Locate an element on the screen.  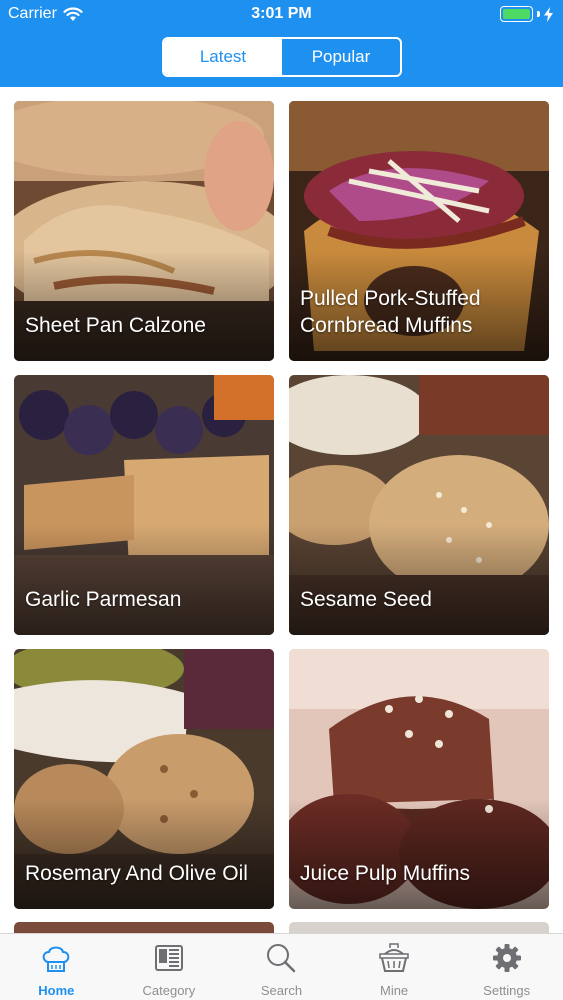
tab-mine: Mine is located at coordinates (394, 967).